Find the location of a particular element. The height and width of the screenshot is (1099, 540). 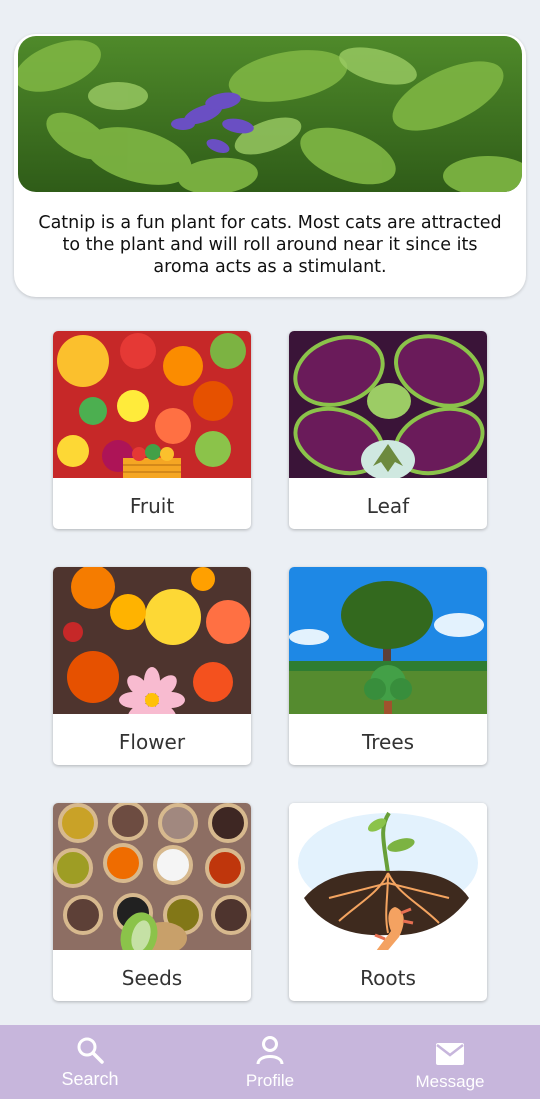

nav-item-search: Search is located at coordinates (90, 1062).